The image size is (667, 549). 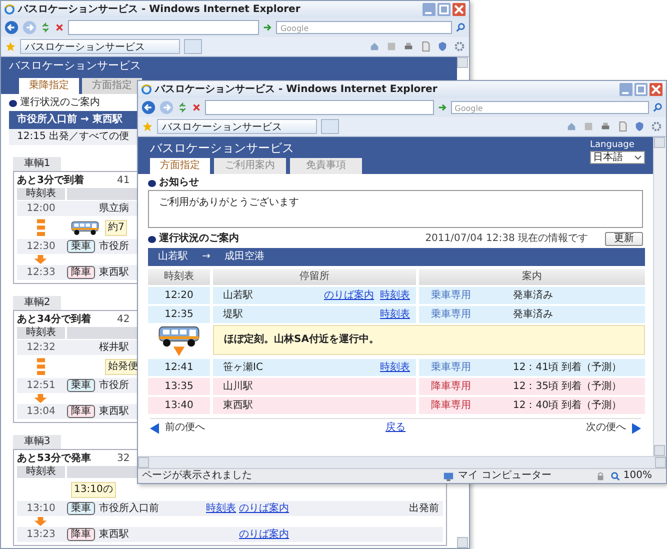 I want to click on vehicle-tab: 車輌3, so click(x=37, y=442).